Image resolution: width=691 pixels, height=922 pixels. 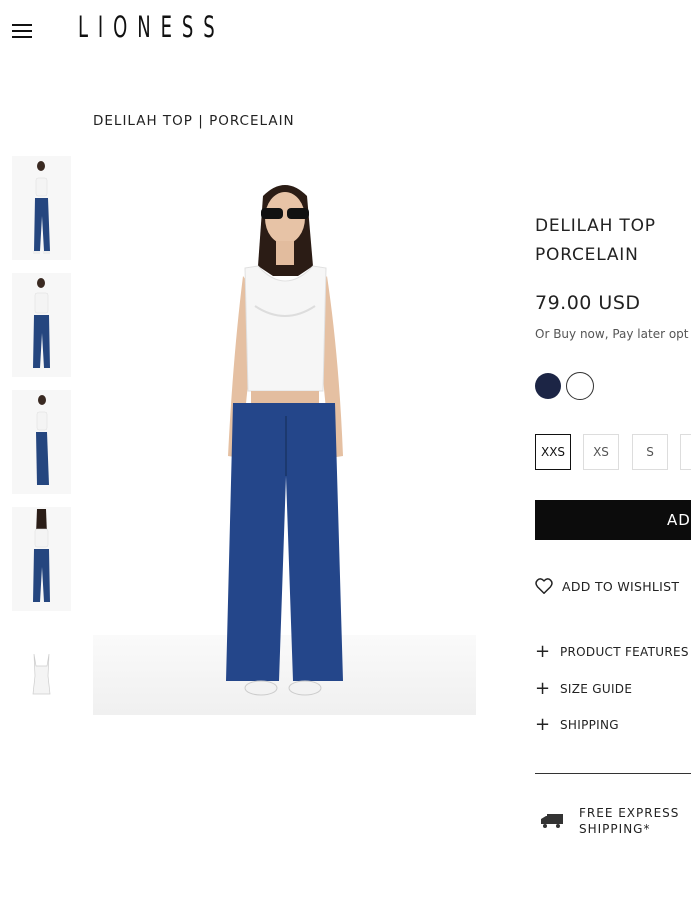 I want to click on accordion-label: SHIPPING, so click(x=589, y=725).